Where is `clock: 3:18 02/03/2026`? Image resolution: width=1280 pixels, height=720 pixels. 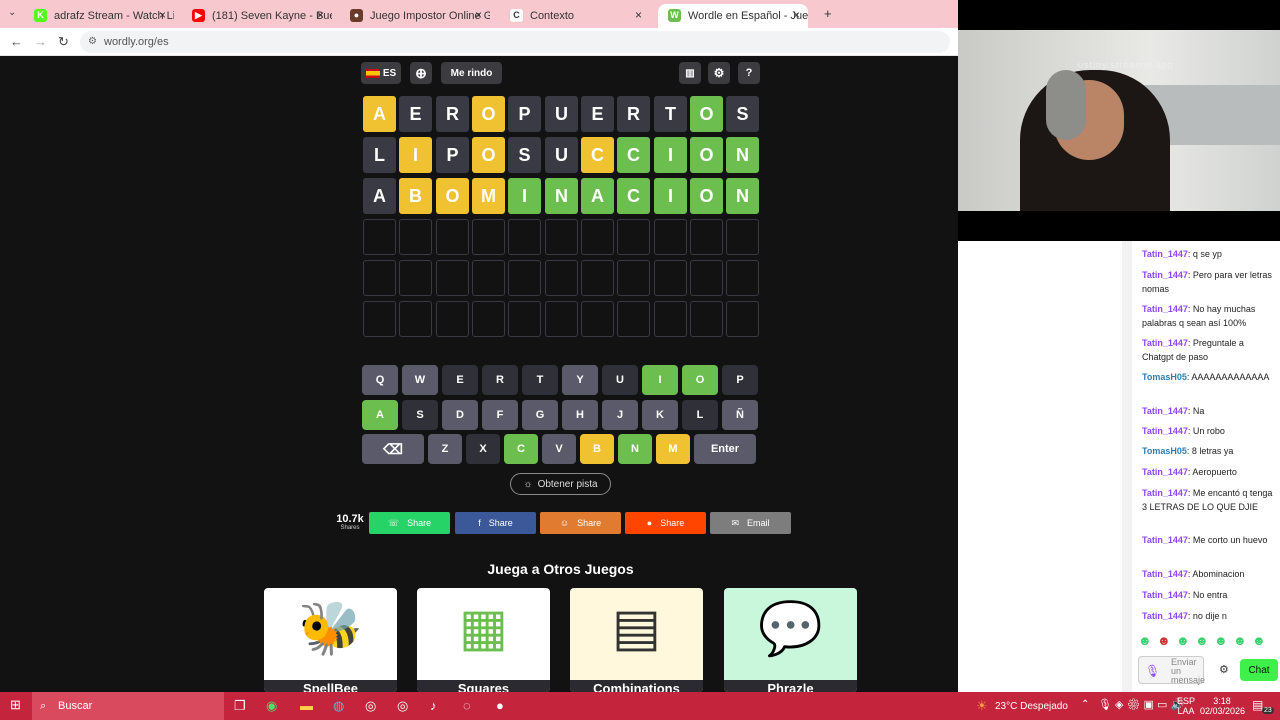
clock: 3:18 02/03/2026 is located at coordinates (1222, 706).